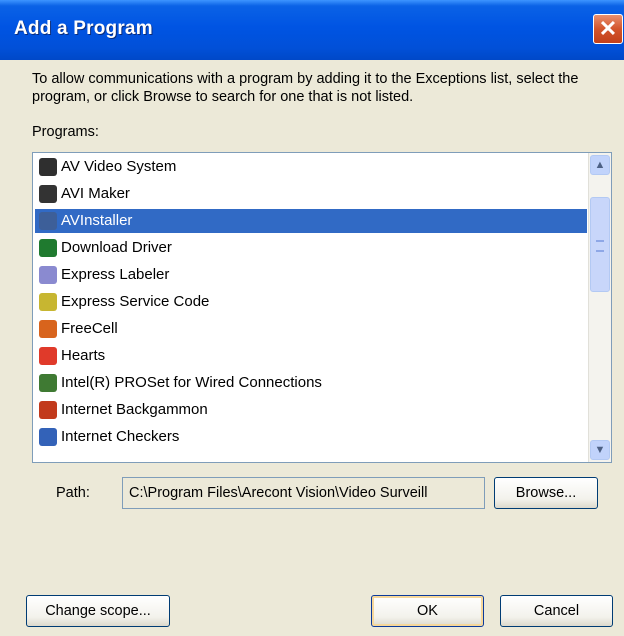 This screenshot has width=624, height=636. What do you see at coordinates (427, 611) in the screenshot?
I see `ok-button: OK` at bounding box center [427, 611].